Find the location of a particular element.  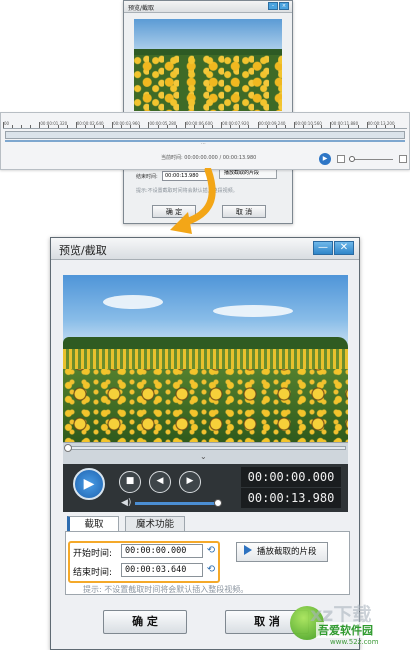

small-video-preview is located at coordinates (208, 65).